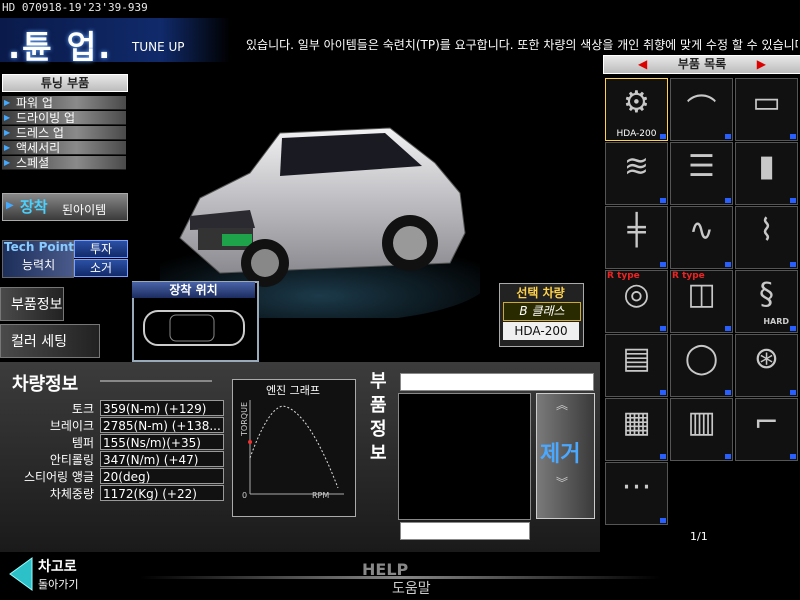 The height and width of the screenshot is (600, 800). Describe the element at coordinates (699, 536) in the screenshot. I see `page-indicator: 1/1` at that location.